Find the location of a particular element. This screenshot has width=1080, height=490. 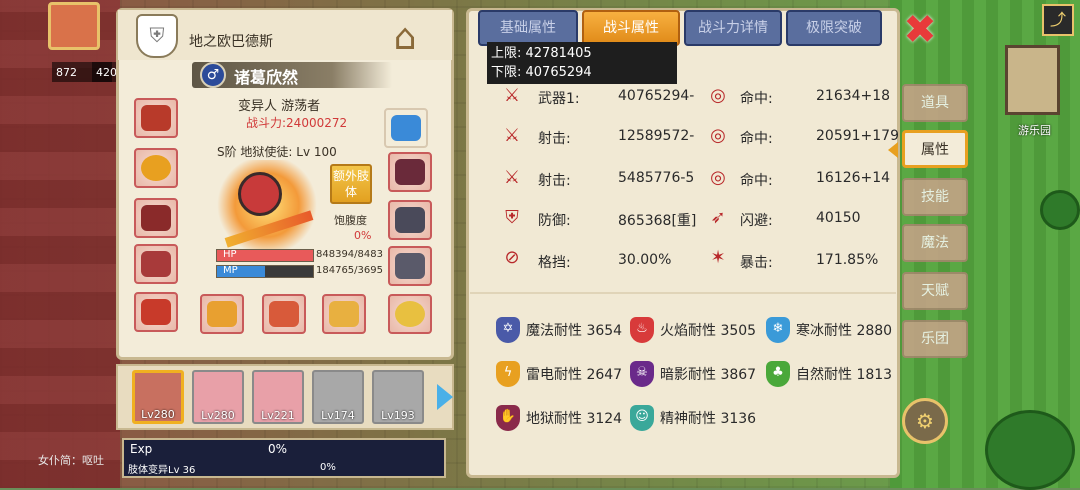

resist-value: 地狱耐性 3124 is located at coordinates (574, 419).